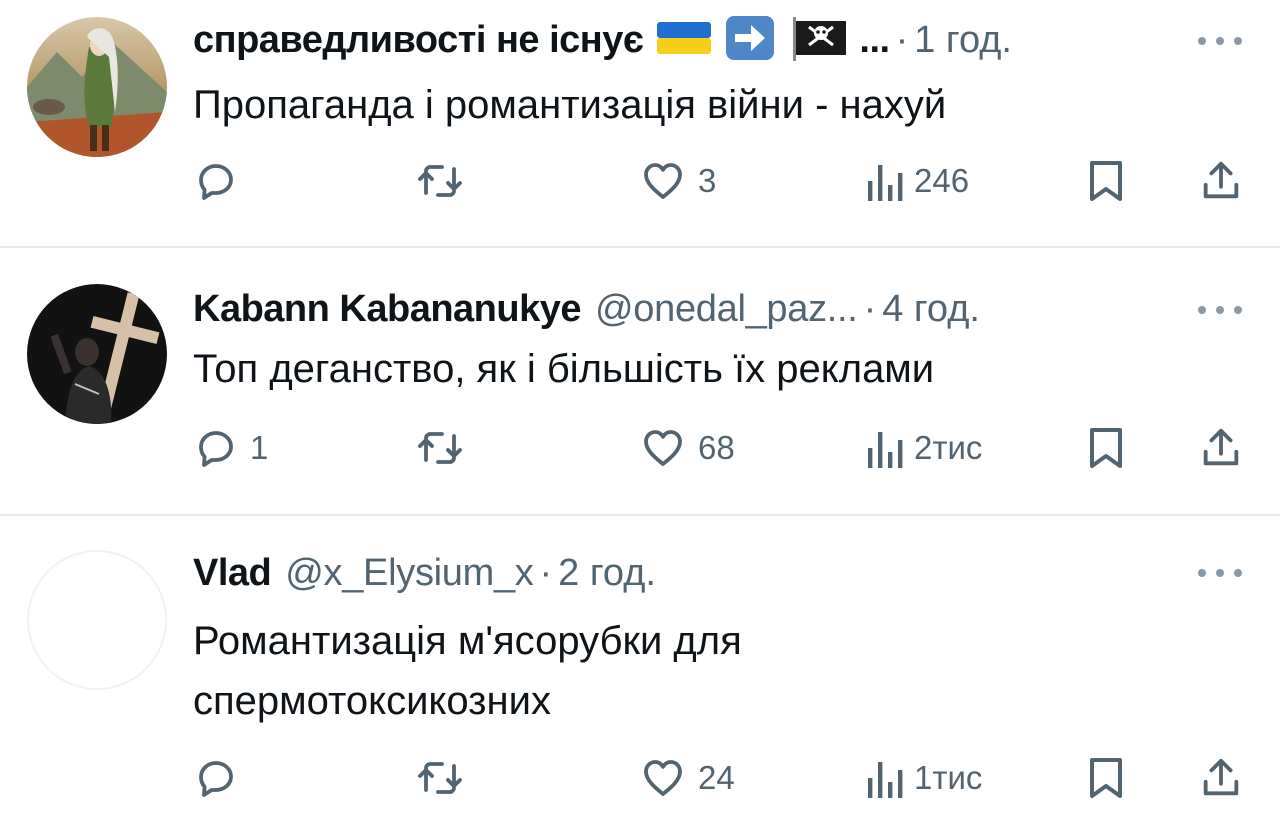  What do you see at coordinates (931, 309) in the screenshot?
I see `timestamp: 4 год.` at bounding box center [931, 309].